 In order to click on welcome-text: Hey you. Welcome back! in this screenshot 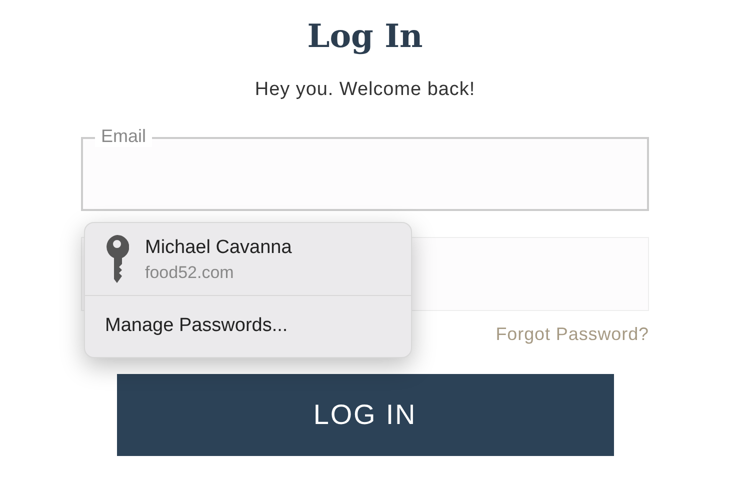, I will do `click(365, 90)`.